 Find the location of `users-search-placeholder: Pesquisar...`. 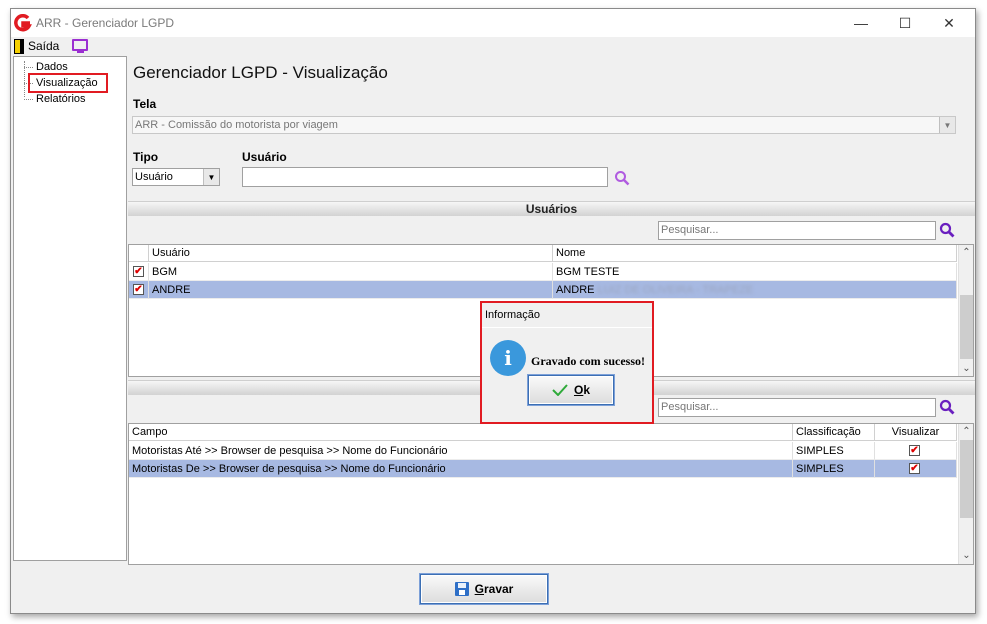

users-search-placeholder: Pesquisar... is located at coordinates (690, 230).